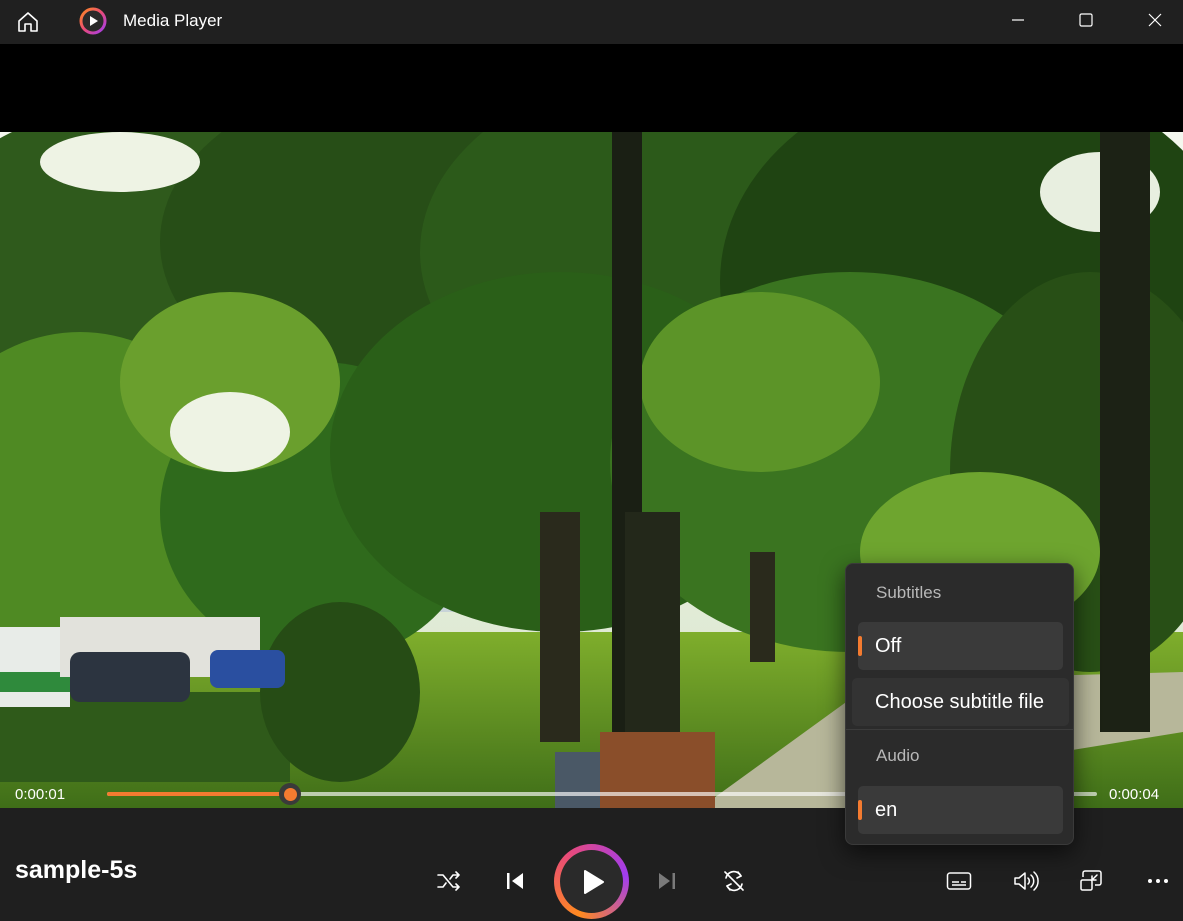  I want to click on play-button, so click(591, 881).